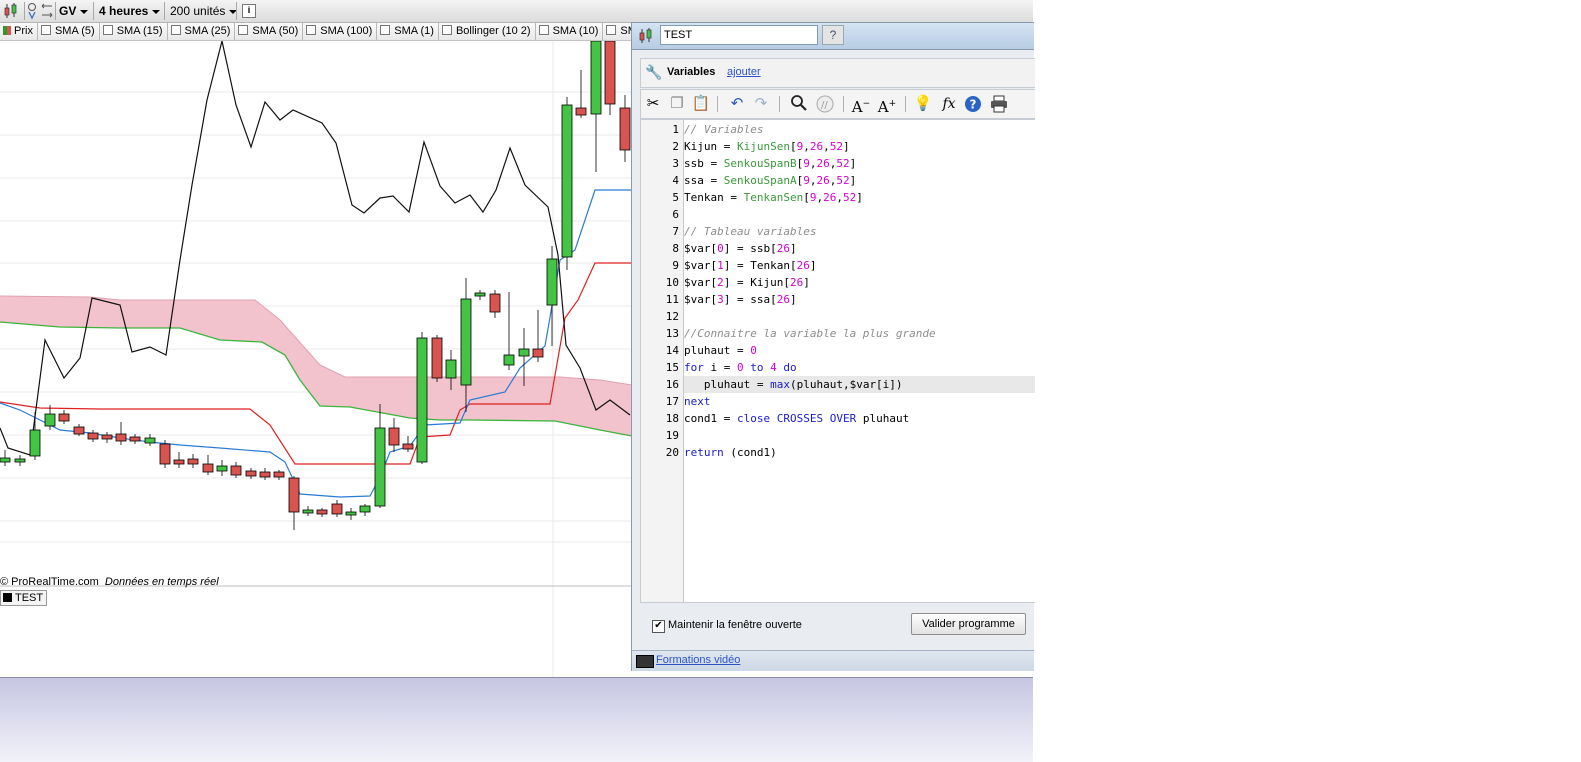 Image resolution: width=1581 pixels, height=762 pixels. What do you see at coordinates (33, 11) in the screenshot?
I see `cursor-tool-icon` at bounding box center [33, 11].